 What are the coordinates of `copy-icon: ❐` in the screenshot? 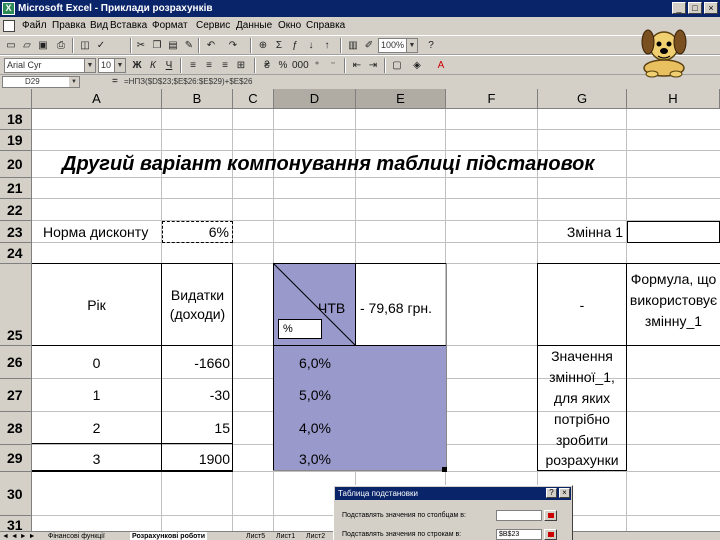 It's located at (157, 45).